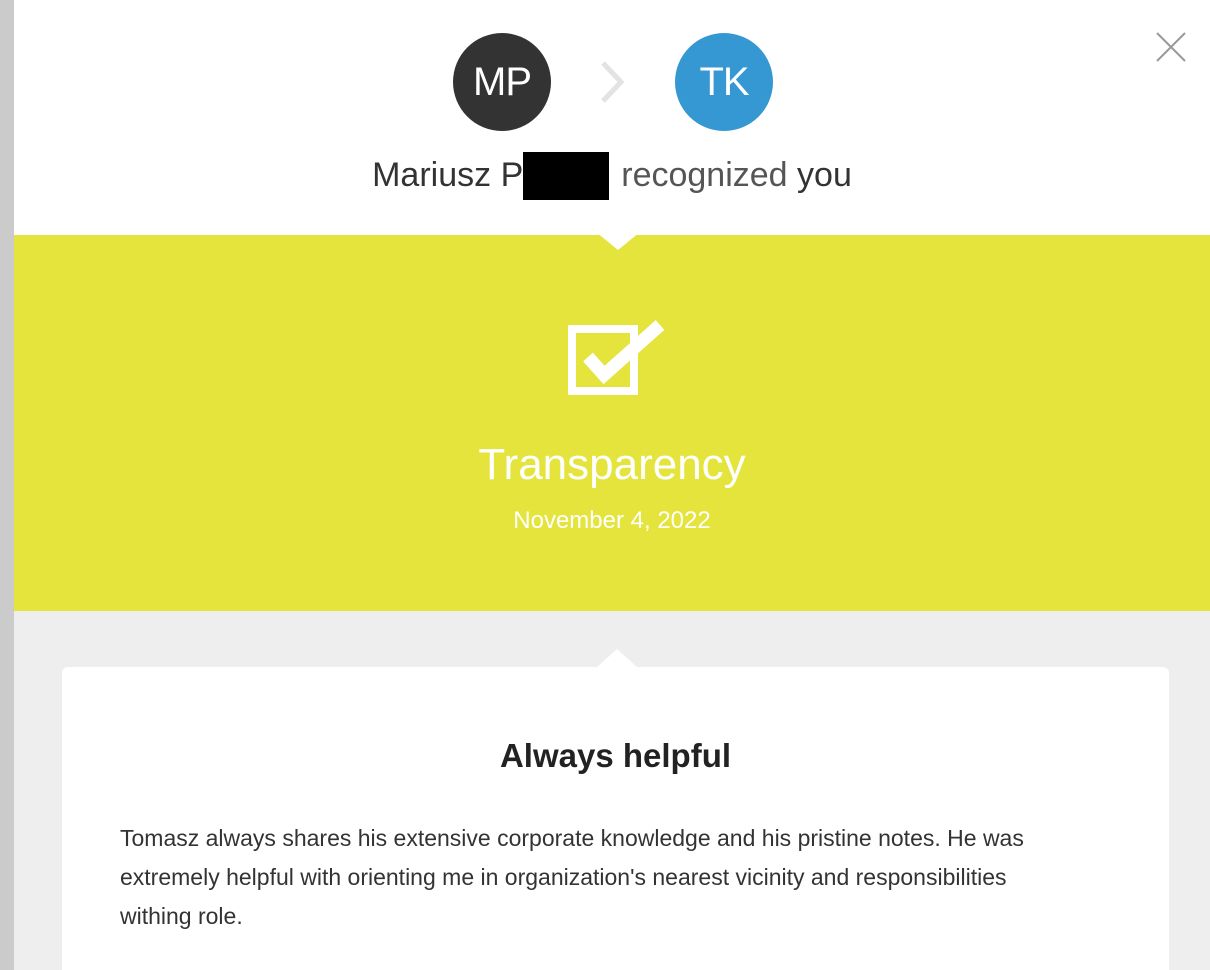 This screenshot has height=970, width=1210. I want to click on card-notch, so click(617, 658).